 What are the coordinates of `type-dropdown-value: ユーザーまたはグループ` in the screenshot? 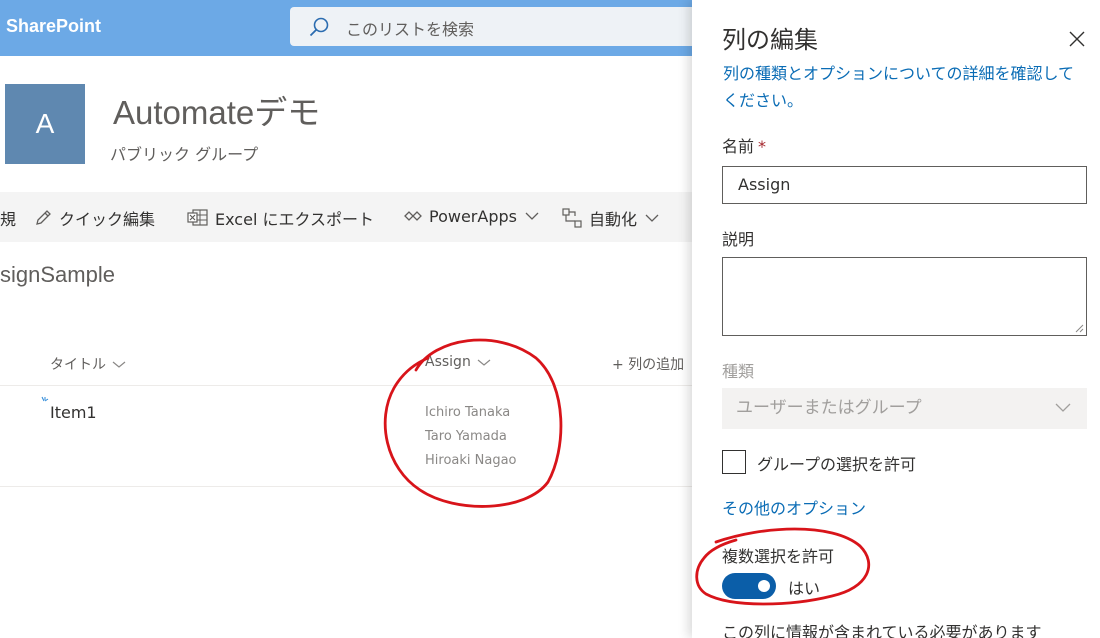 It's located at (829, 408).